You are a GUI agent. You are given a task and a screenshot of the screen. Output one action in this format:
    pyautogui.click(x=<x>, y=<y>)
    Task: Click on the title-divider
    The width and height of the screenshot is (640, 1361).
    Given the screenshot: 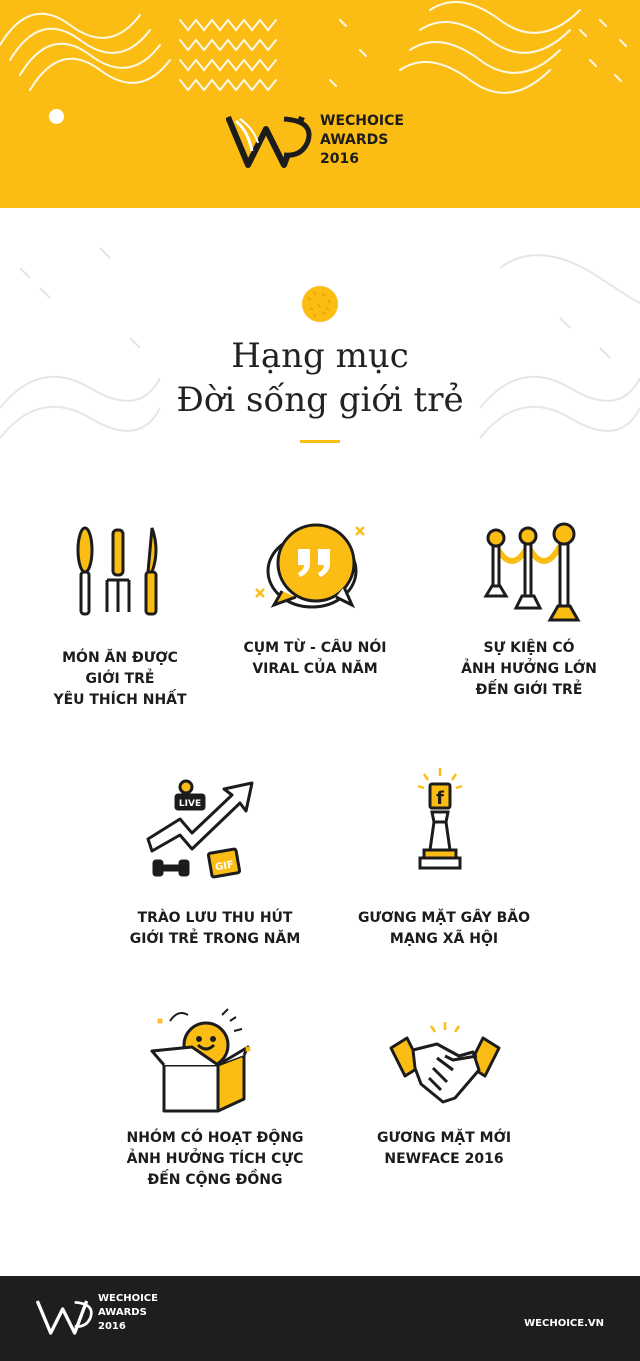 What is the action you would take?
    pyautogui.click(x=320, y=441)
    